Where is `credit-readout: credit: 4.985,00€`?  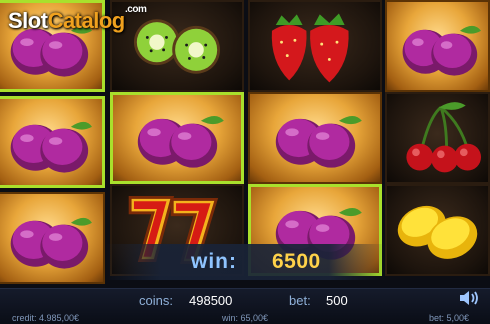 credit-readout: credit: 4.985,00€ is located at coordinates (46, 318).